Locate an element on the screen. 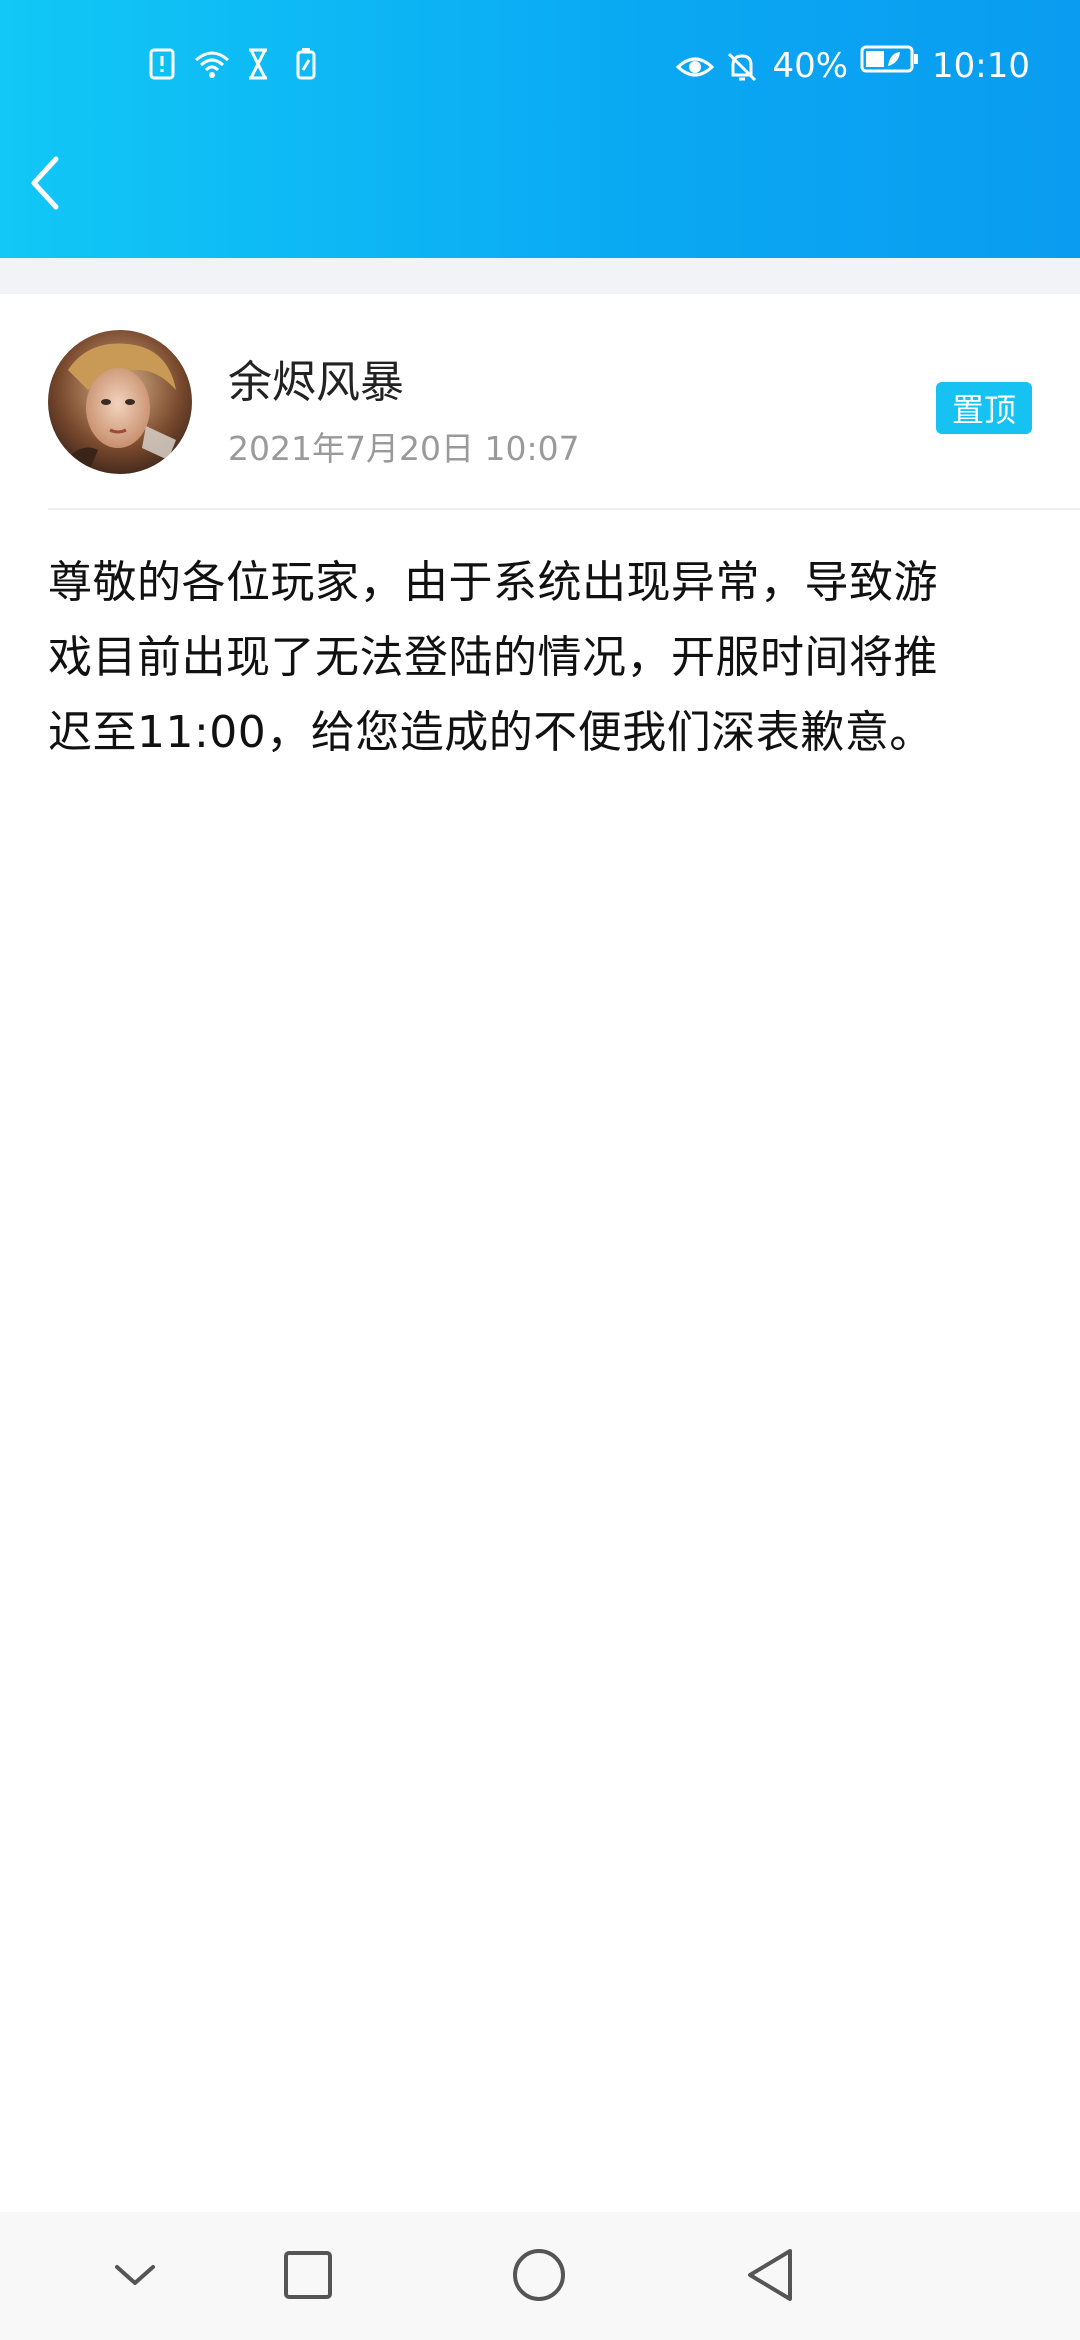 Image resolution: width=1080 pixels, height=2340 pixels. status-bar: 40% 10:10 is located at coordinates (540, 66).